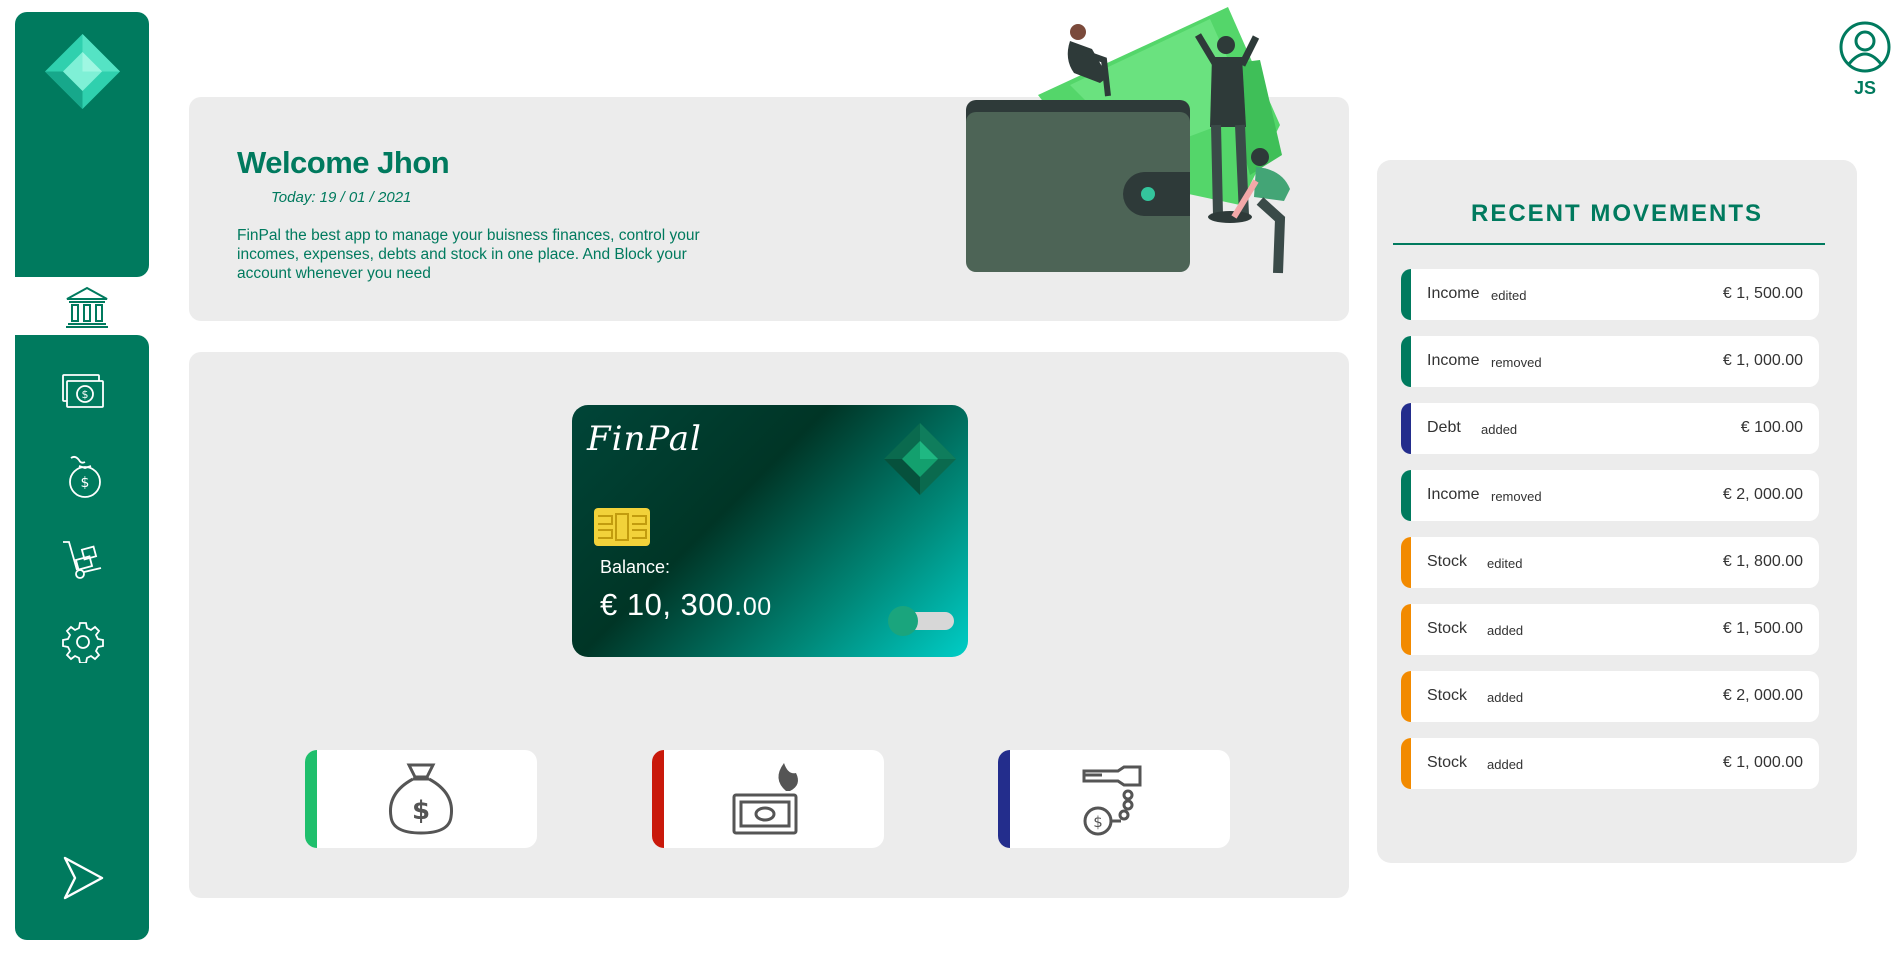 This screenshot has height=972, width=1904. I want to click on balance-label: Balance:, so click(635, 567).